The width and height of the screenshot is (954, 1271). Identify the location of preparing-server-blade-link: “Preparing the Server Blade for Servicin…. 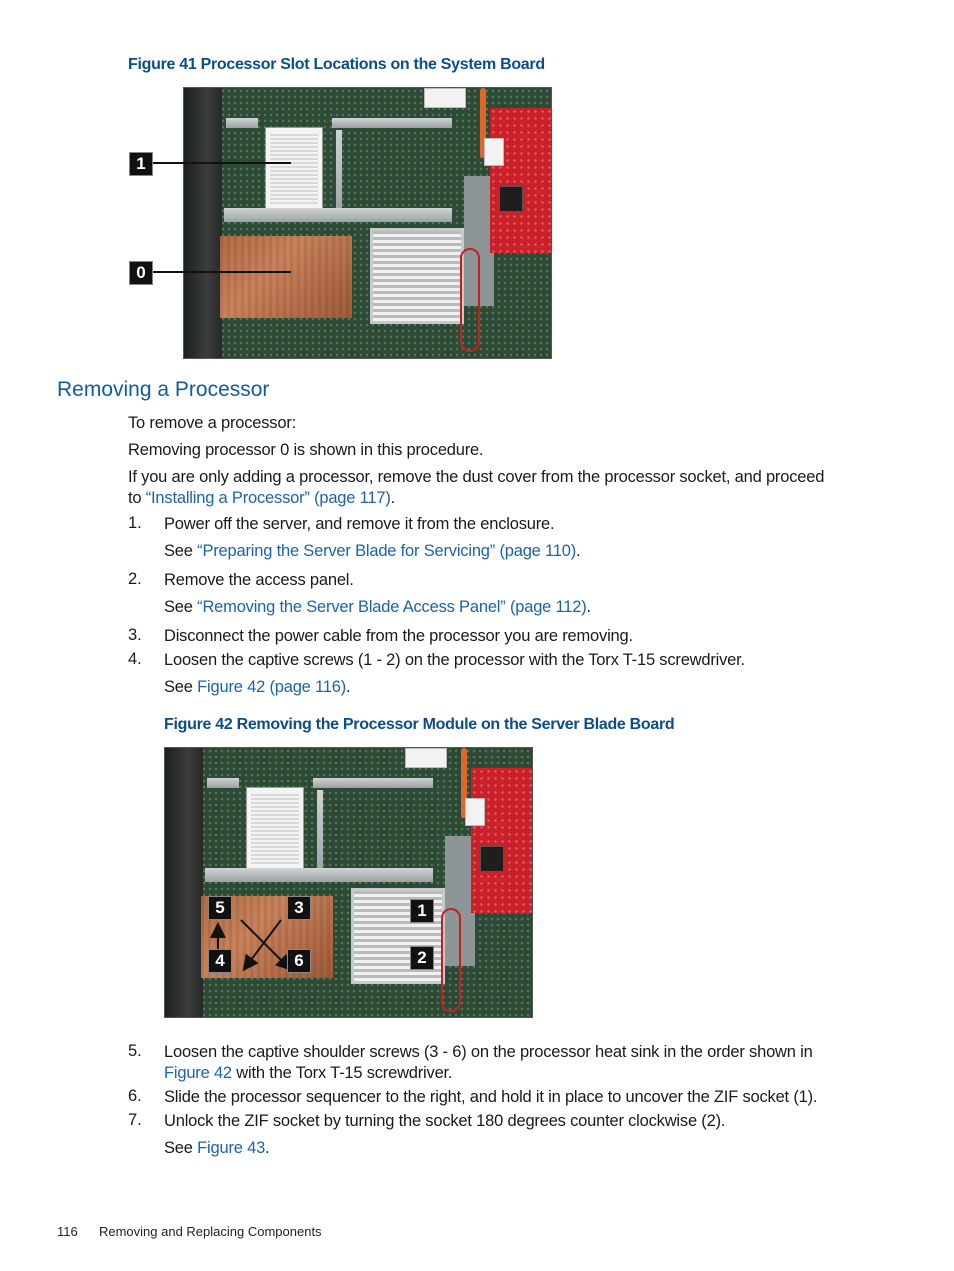
(386, 551).